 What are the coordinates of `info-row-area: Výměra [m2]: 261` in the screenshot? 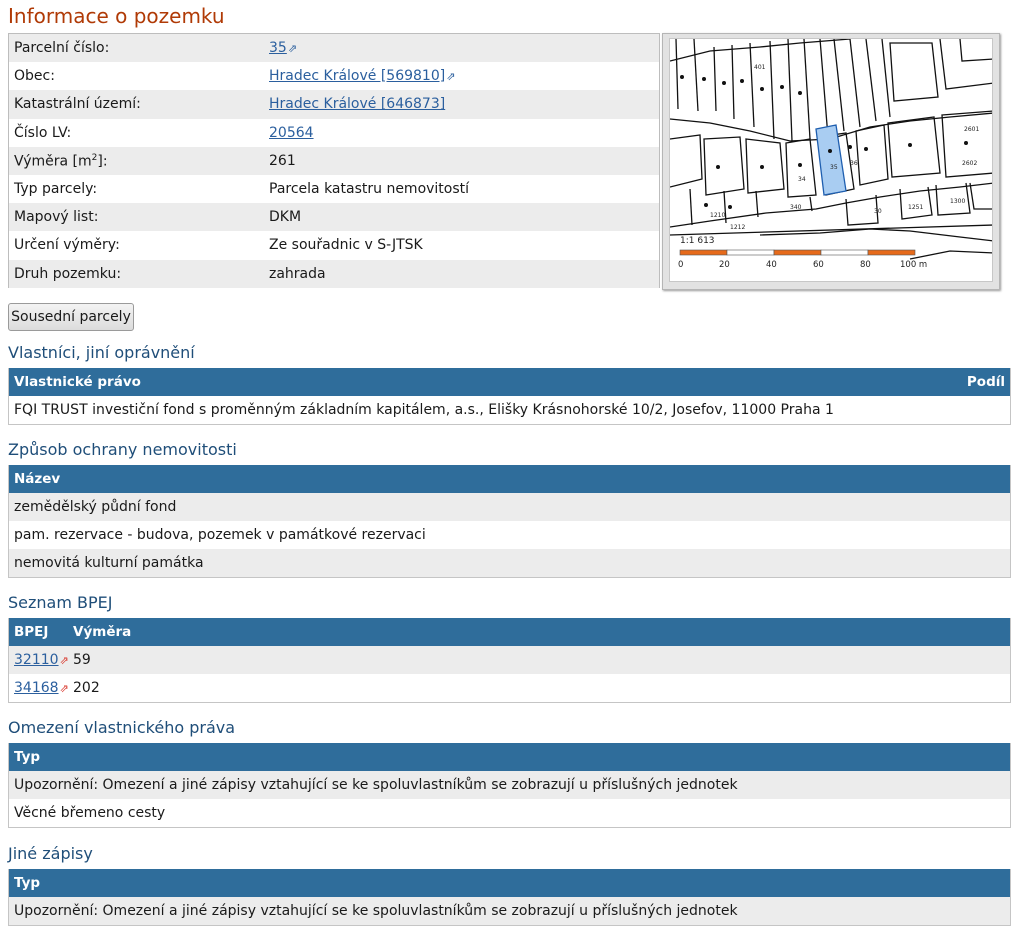 It's located at (334, 160).